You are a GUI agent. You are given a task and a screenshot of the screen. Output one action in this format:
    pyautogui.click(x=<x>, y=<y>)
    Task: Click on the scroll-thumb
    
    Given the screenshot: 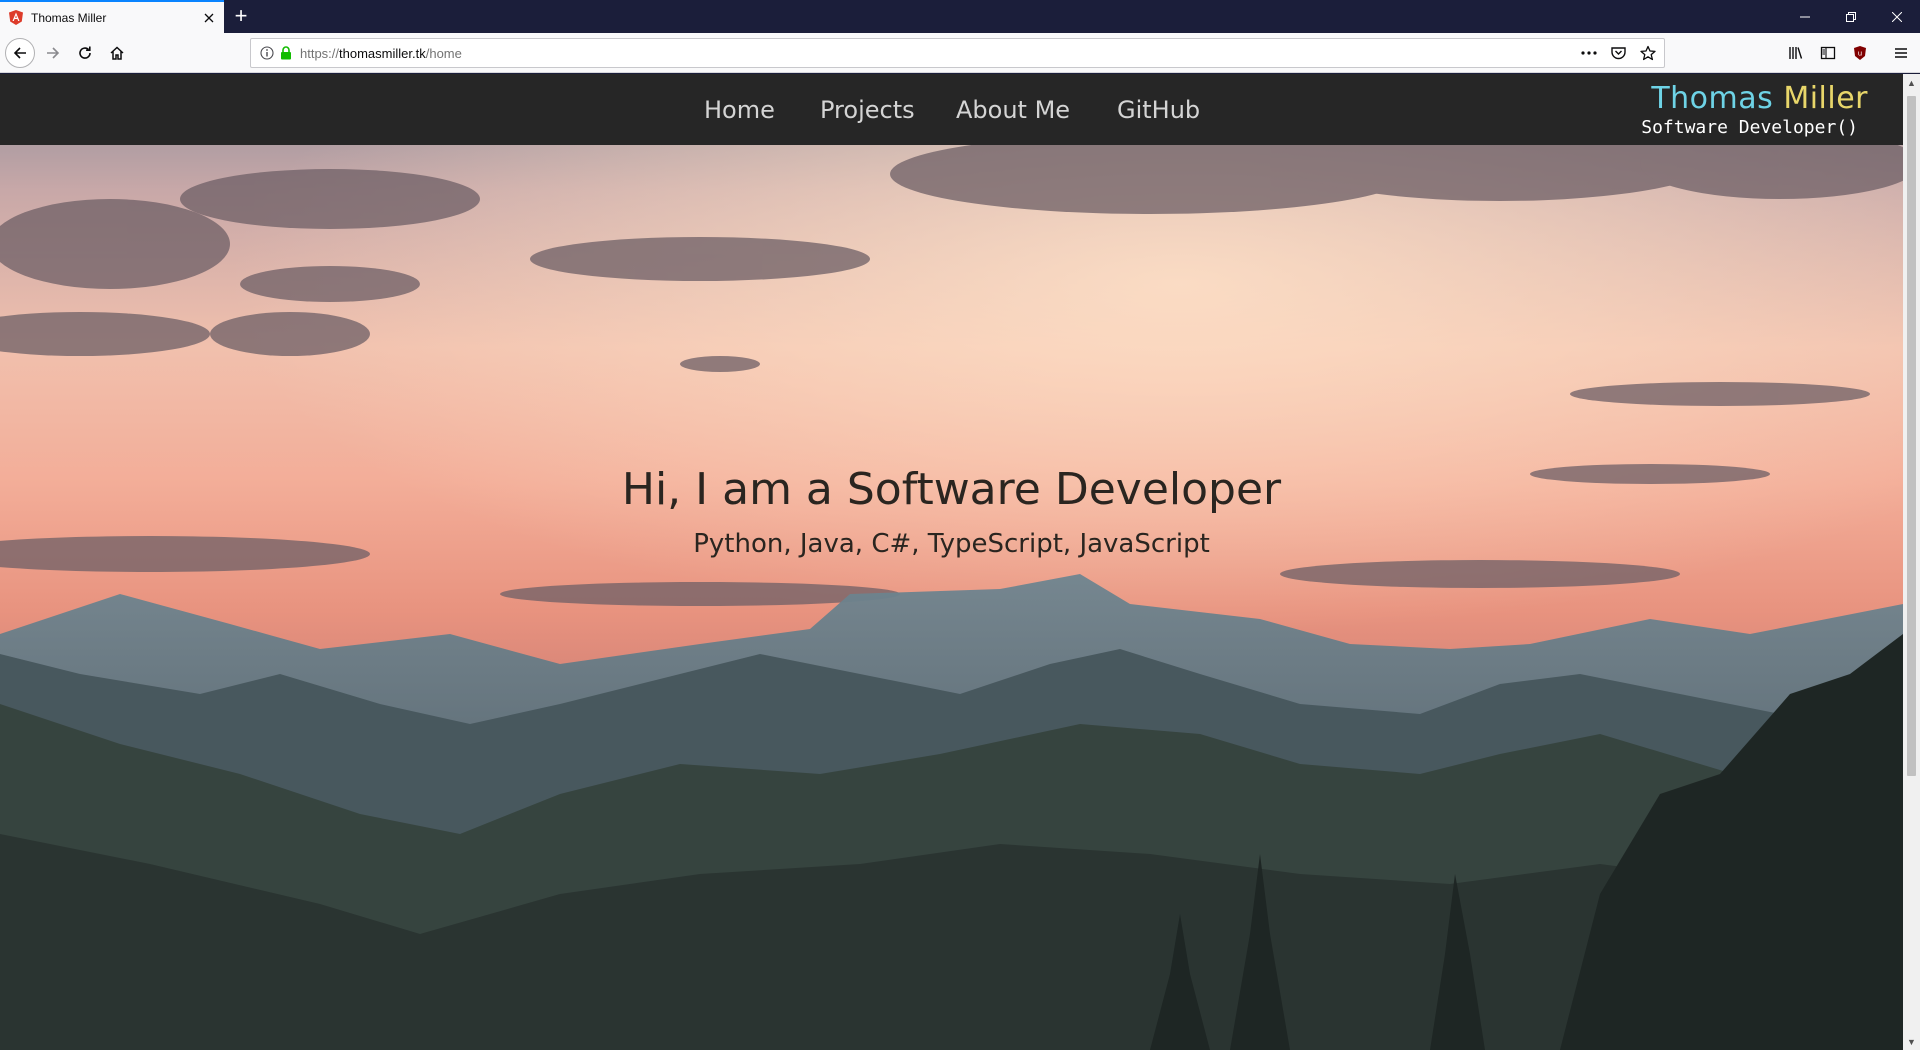 What is the action you would take?
    pyautogui.click(x=1911, y=436)
    